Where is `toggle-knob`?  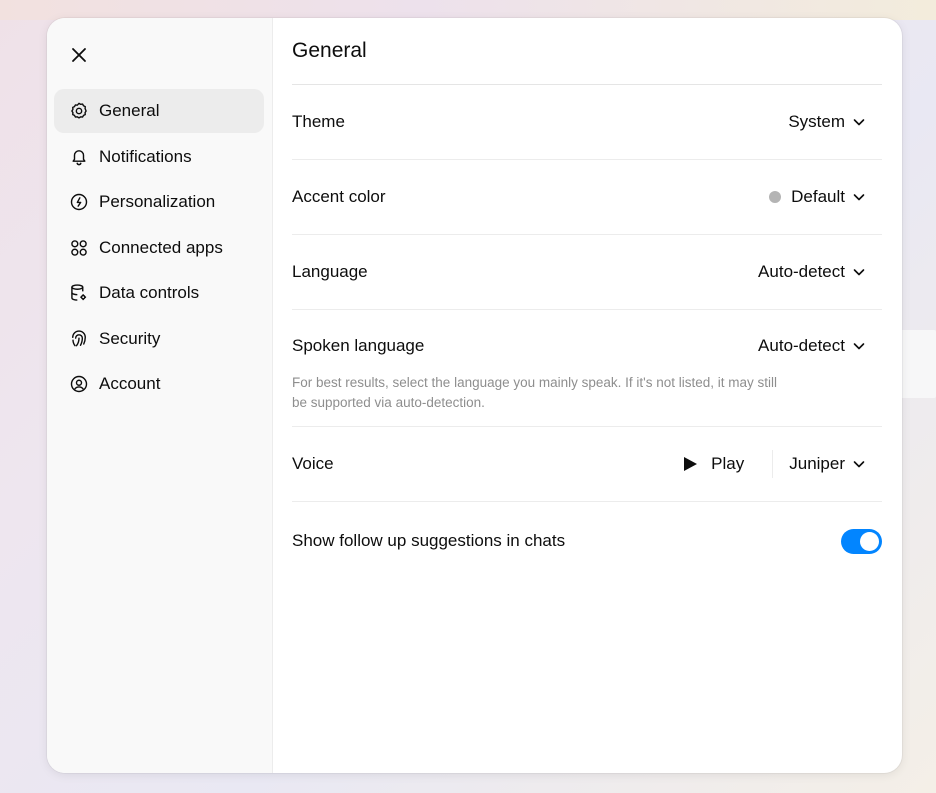 toggle-knob is located at coordinates (869, 541).